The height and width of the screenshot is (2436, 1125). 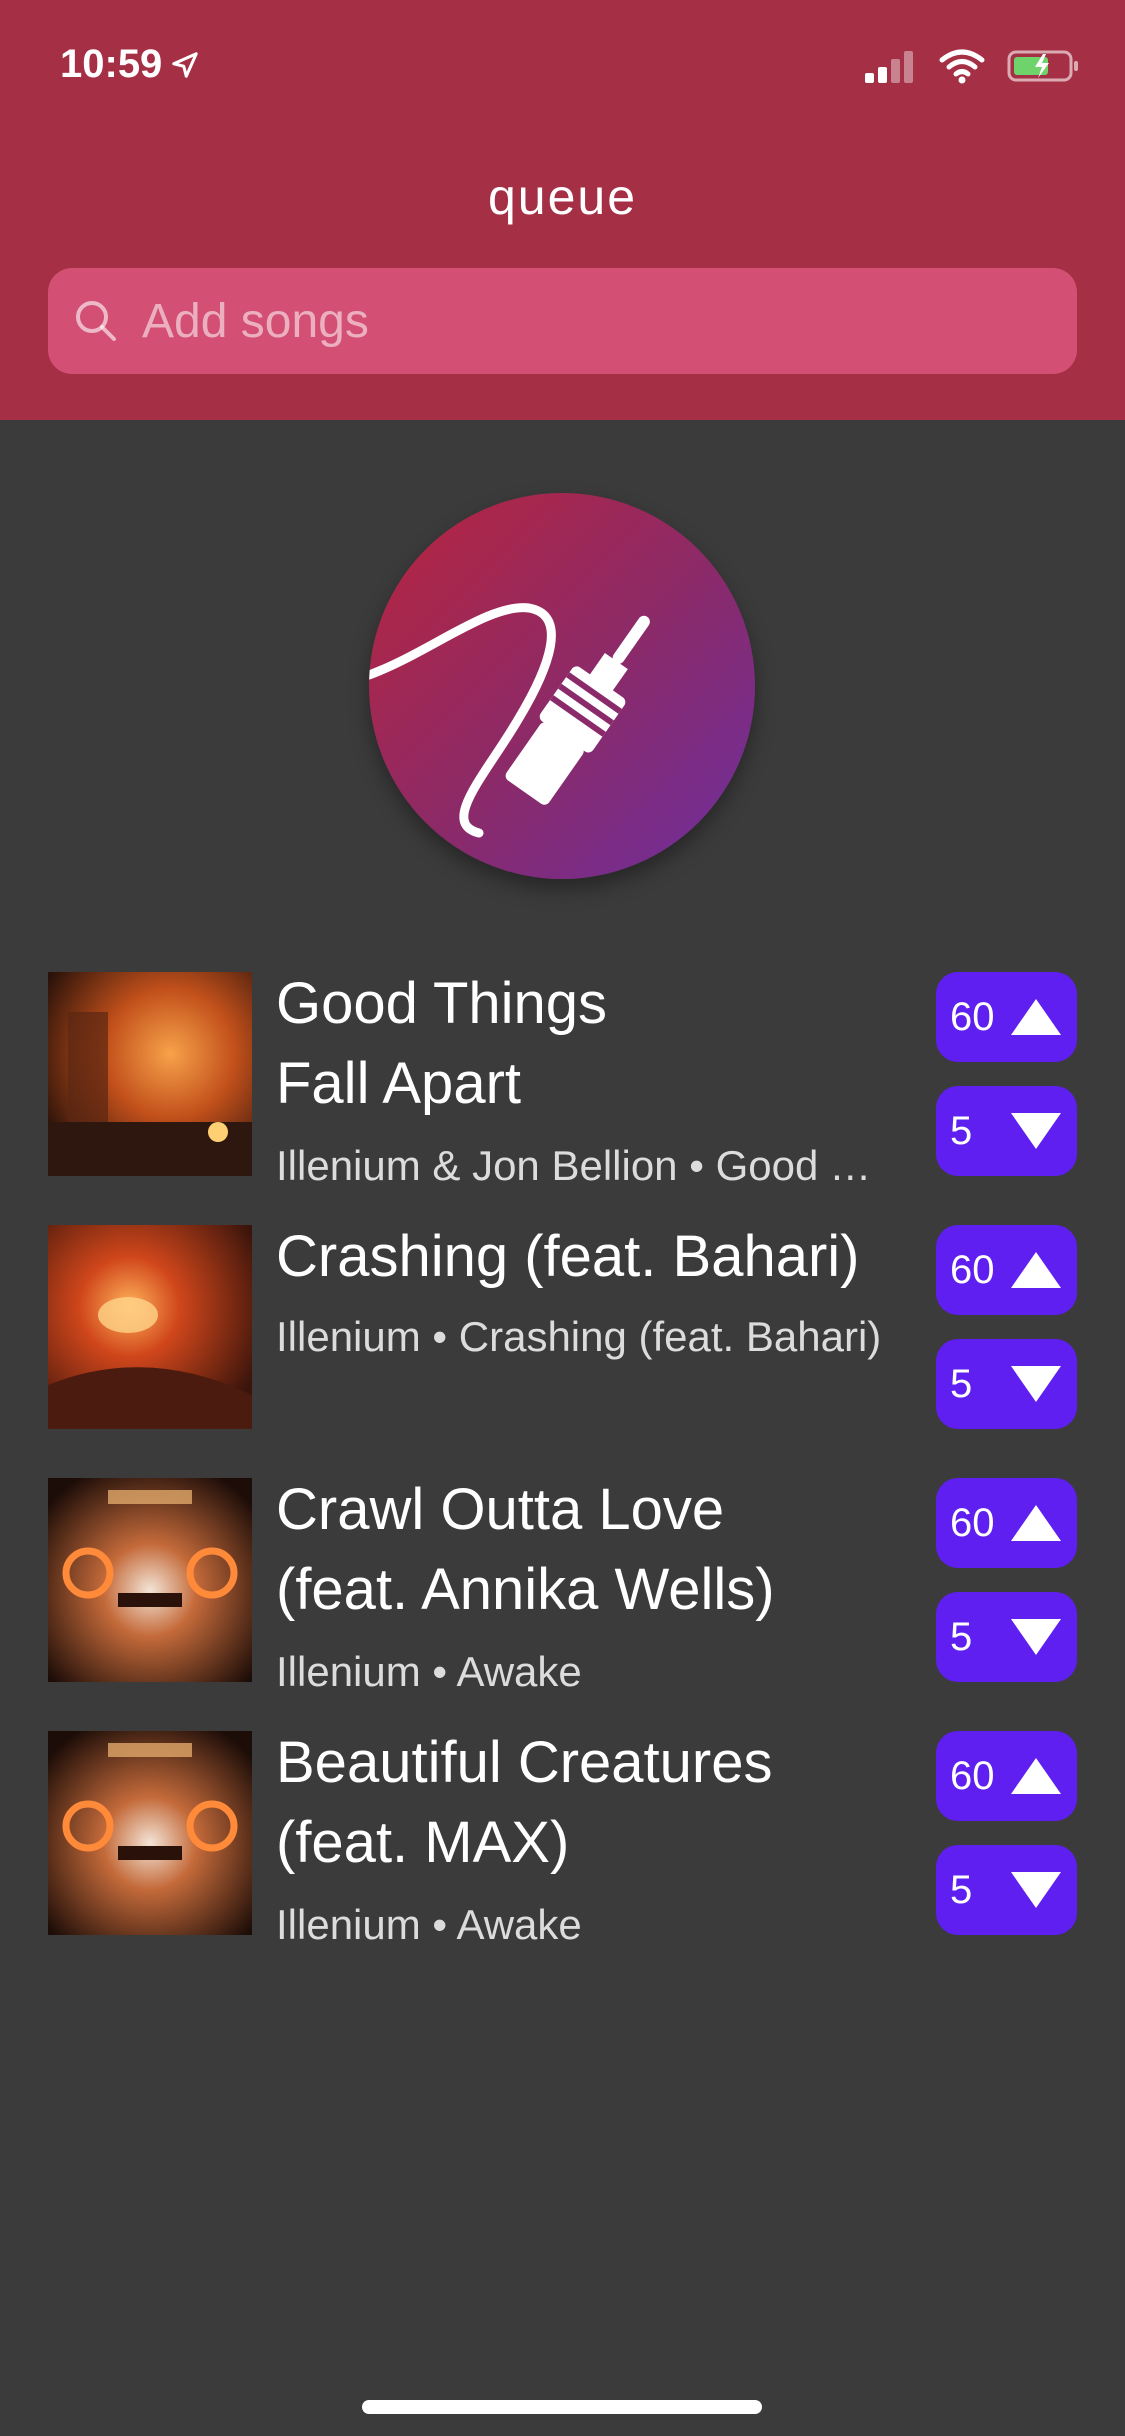 I want to click on search-input: Add songs, so click(x=562, y=321).